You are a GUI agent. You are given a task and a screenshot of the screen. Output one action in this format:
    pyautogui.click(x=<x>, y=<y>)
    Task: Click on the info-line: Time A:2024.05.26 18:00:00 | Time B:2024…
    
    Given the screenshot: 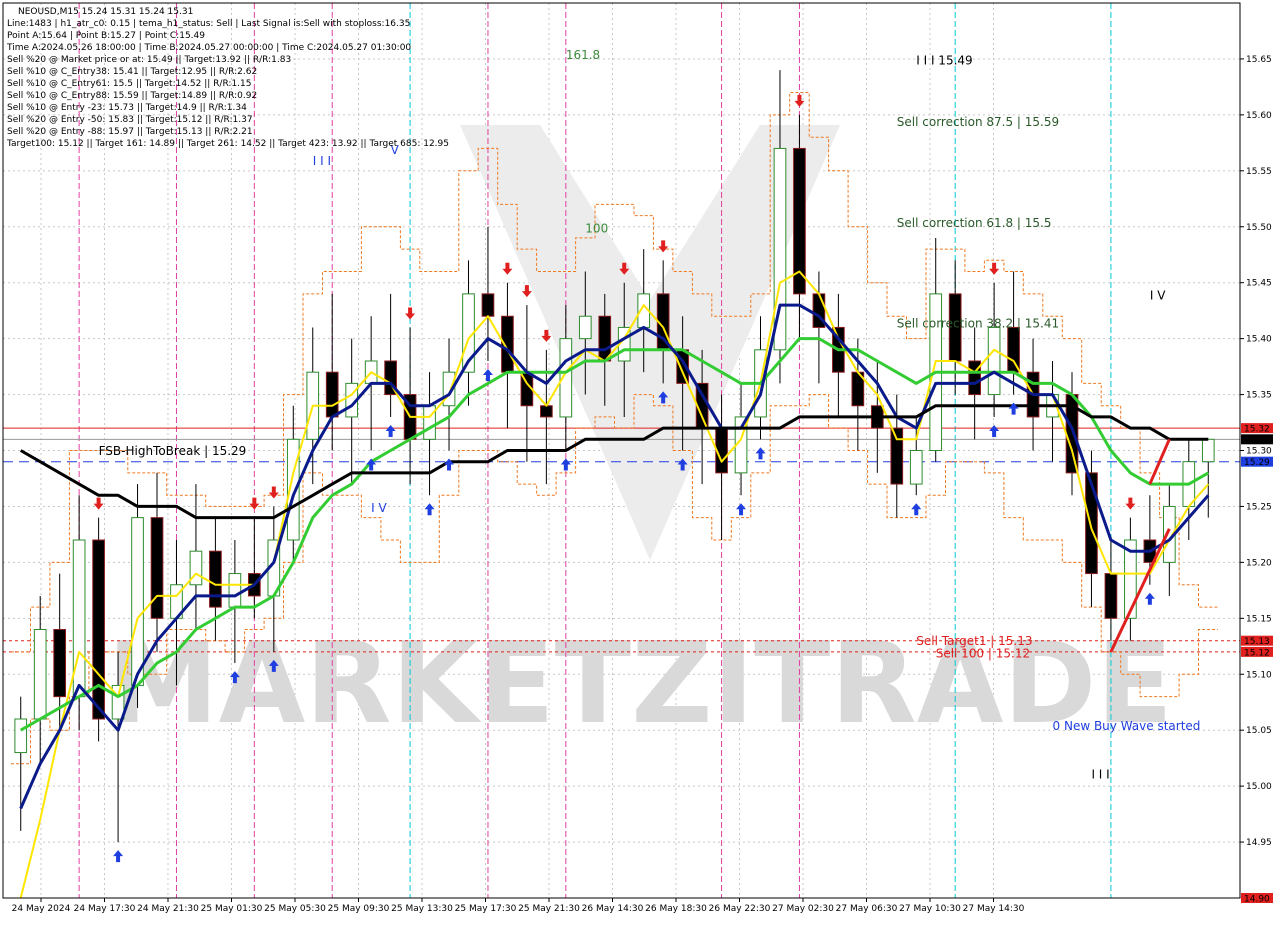 What is the action you would take?
    pyautogui.click(x=208, y=48)
    